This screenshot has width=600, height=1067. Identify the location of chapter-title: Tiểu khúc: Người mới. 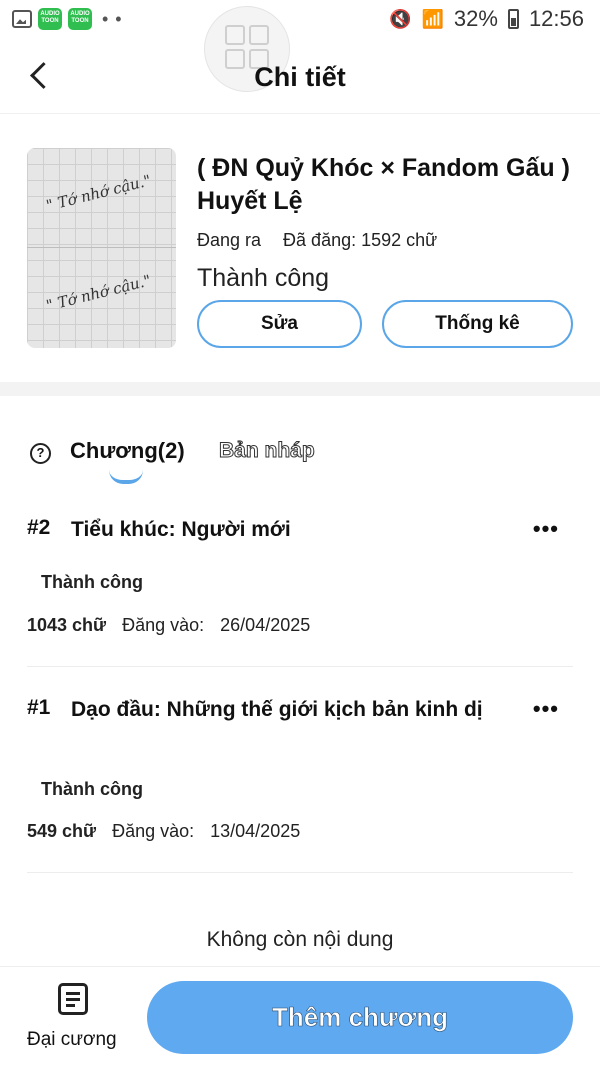
(181, 529).